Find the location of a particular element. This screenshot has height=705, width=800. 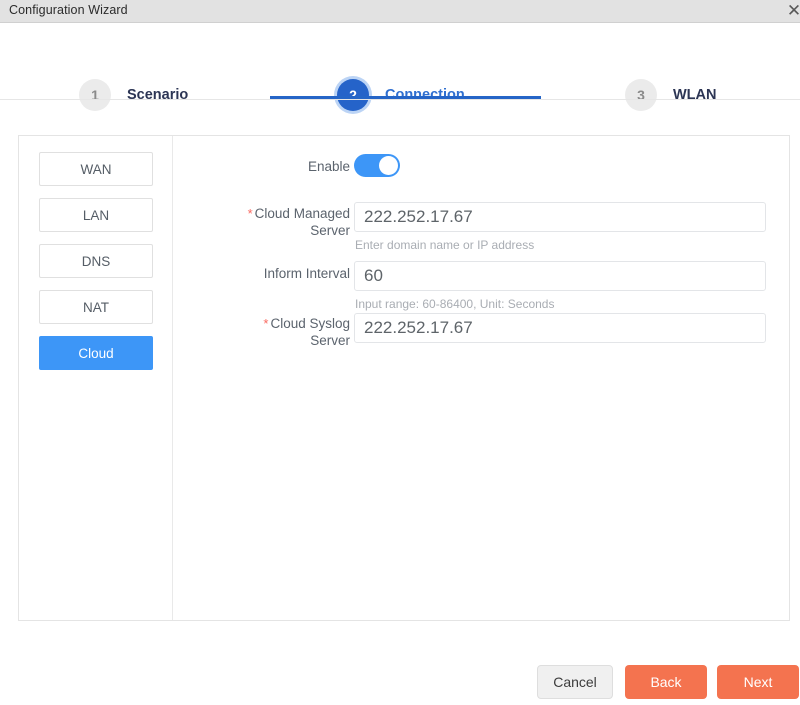

cloud-syslog-server-input is located at coordinates (560, 328).